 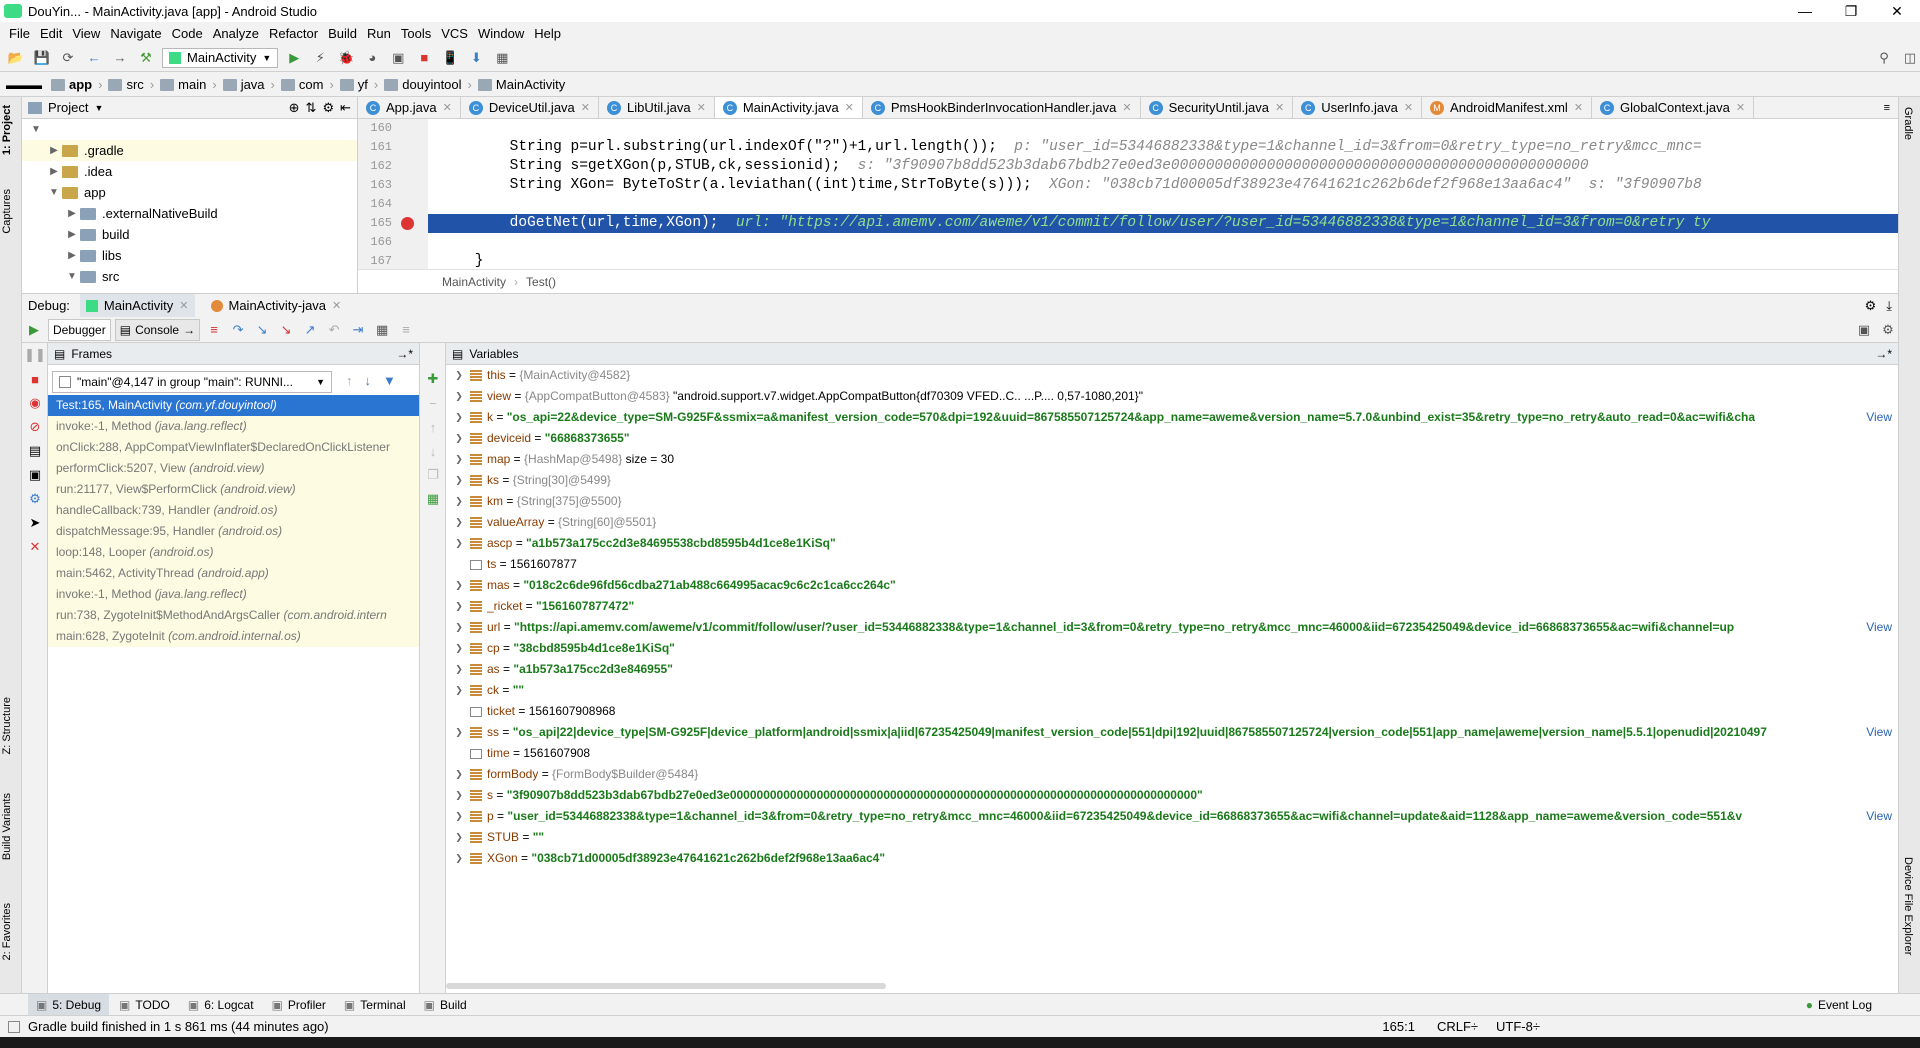 What do you see at coordinates (233, 510) in the screenshot?
I see `frame-item: handleCallback:739, Handler (android.os)` at bounding box center [233, 510].